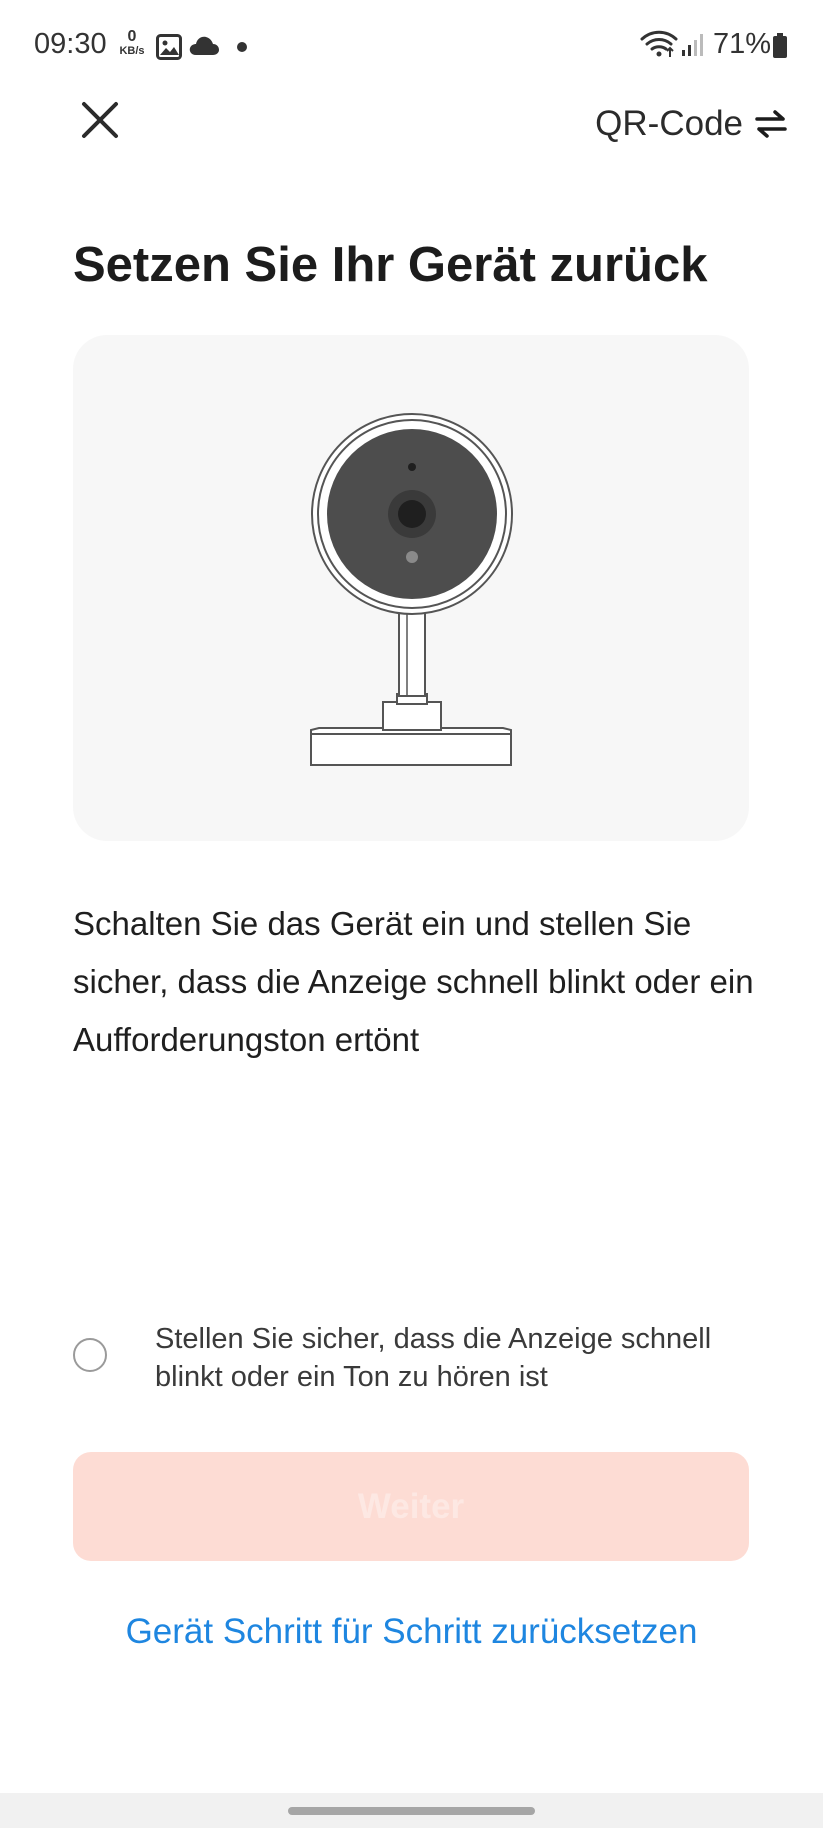  I want to click on battery-percent: 71%, so click(742, 44).